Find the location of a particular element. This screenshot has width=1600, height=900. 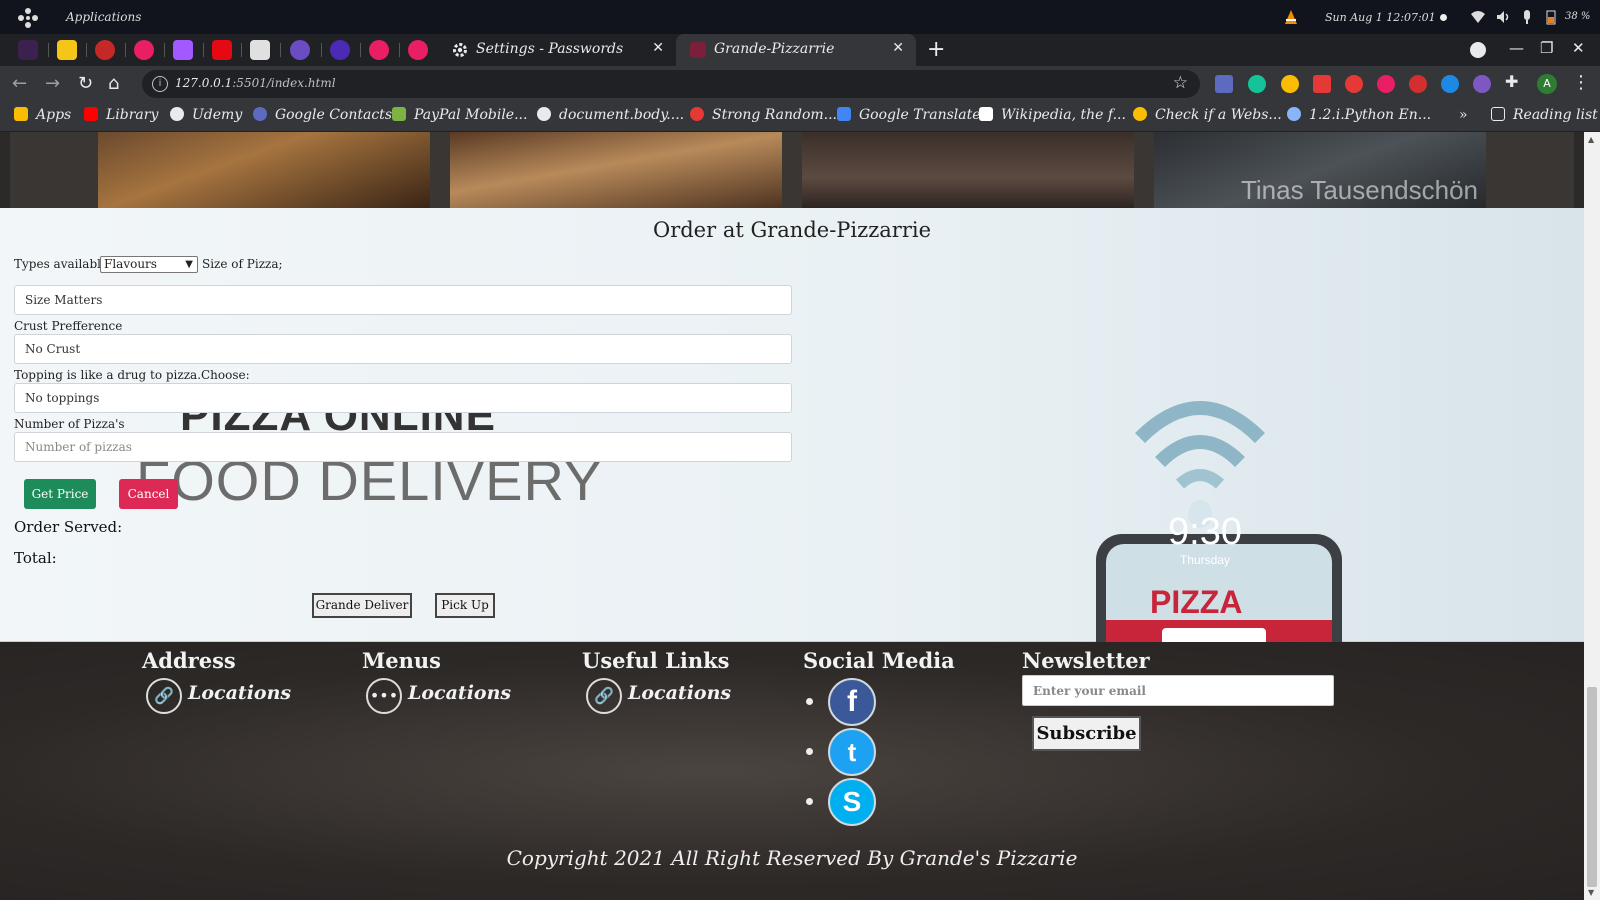

grammarly-extension-icon is located at coordinates (1257, 84).